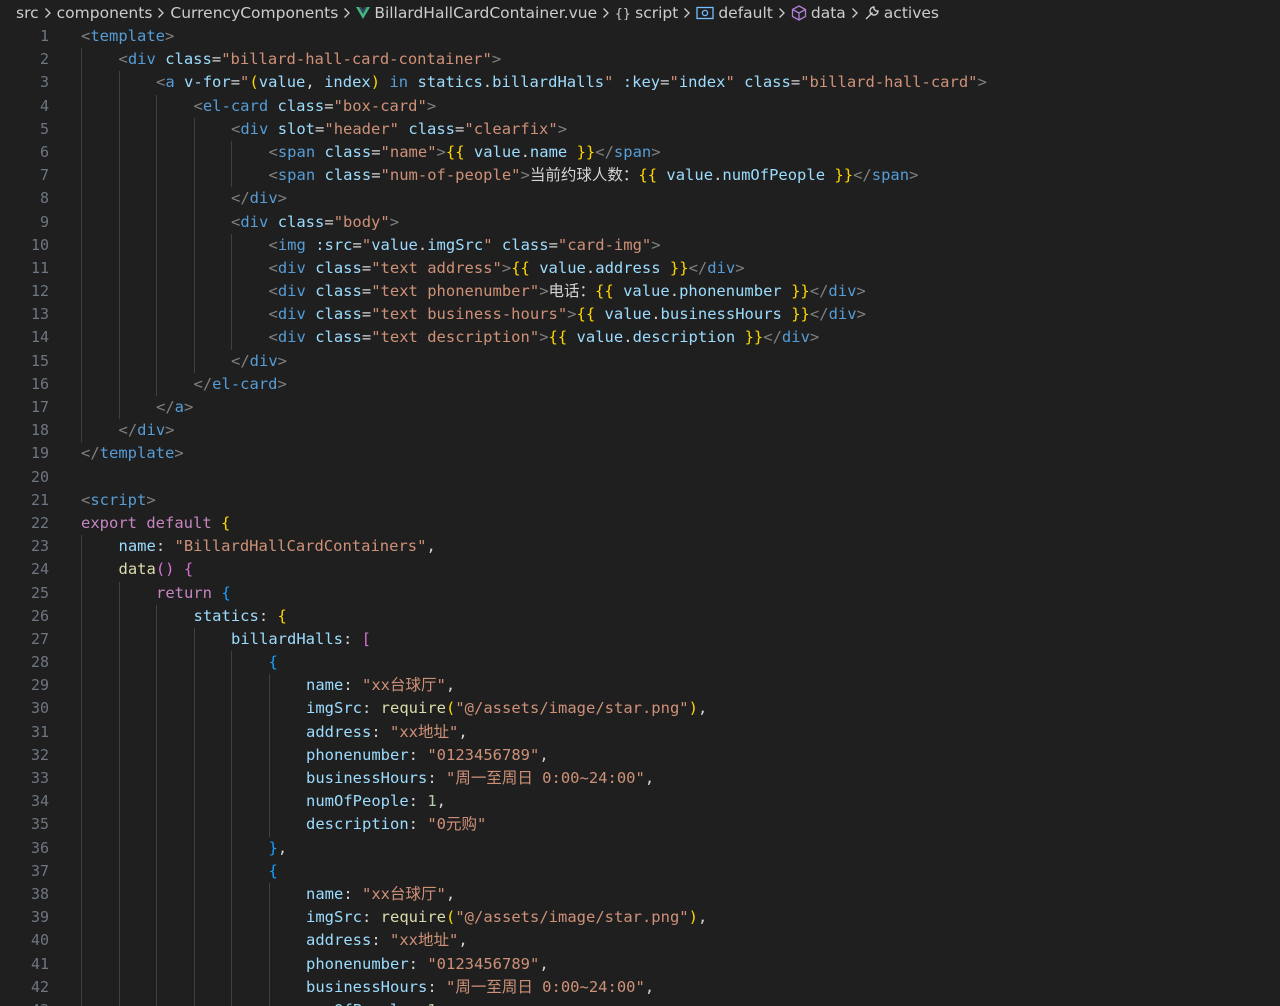 Image resolution: width=1280 pixels, height=1006 pixels. What do you see at coordinates (640, 384) in the screenshot?
I see `code-line: 16 </el-card>` at bounding box center [640, 384].